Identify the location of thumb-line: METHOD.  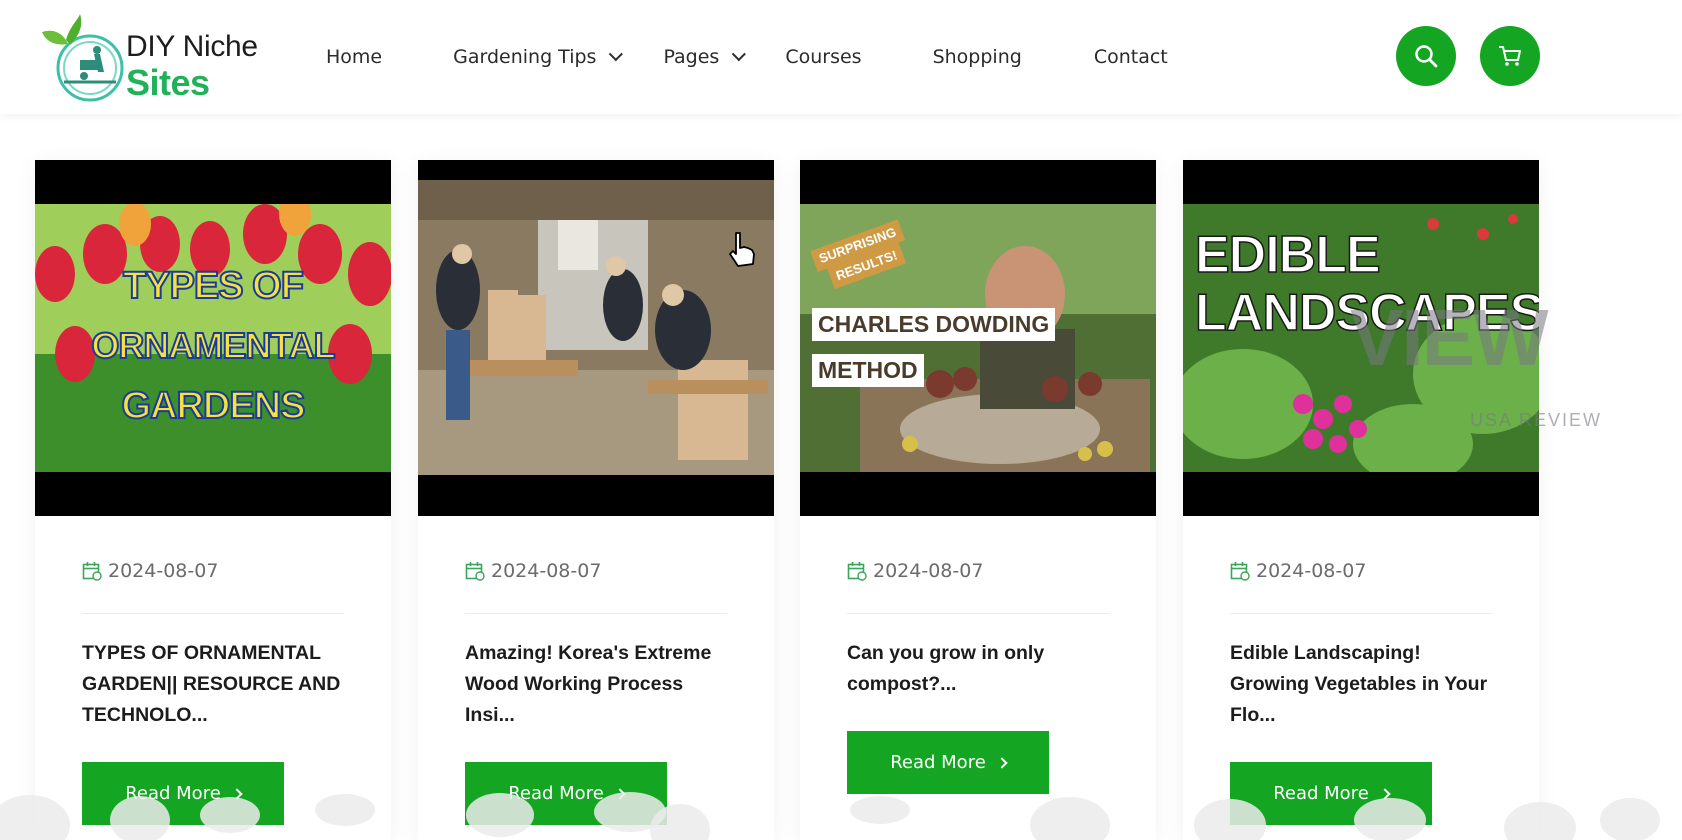
(868, 370).